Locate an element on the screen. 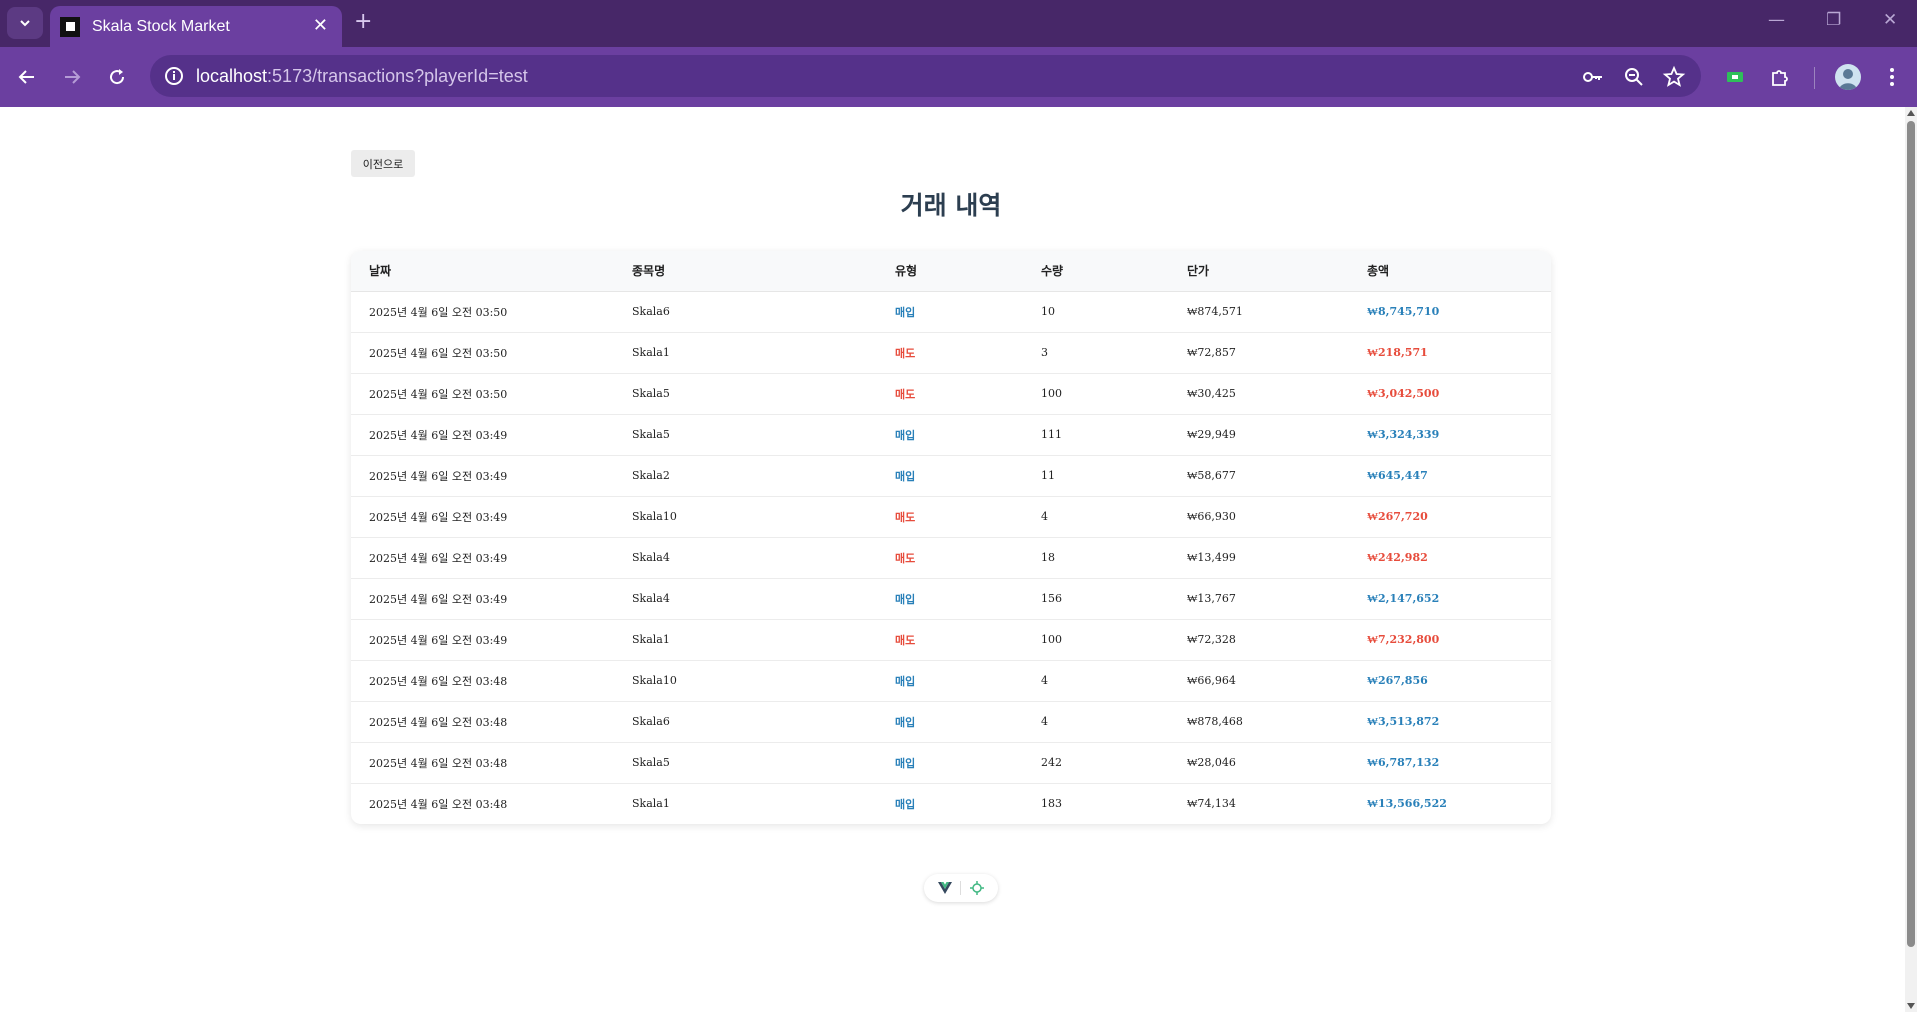  tab-search-button is located at coordinates (25, 23).